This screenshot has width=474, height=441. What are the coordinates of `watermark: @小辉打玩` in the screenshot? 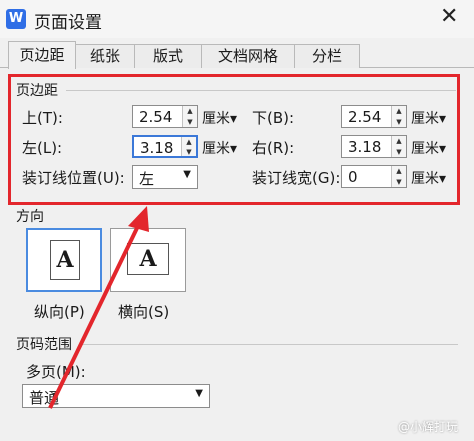 It's located at (428, 427).